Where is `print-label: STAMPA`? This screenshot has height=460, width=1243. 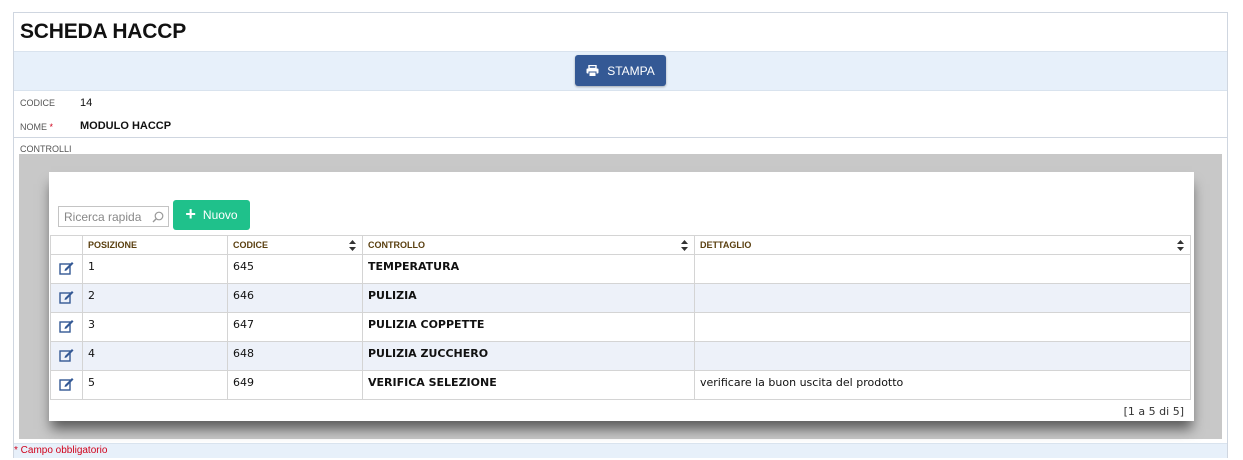 print-label: STAMPA is located at coordinates (631, 70).